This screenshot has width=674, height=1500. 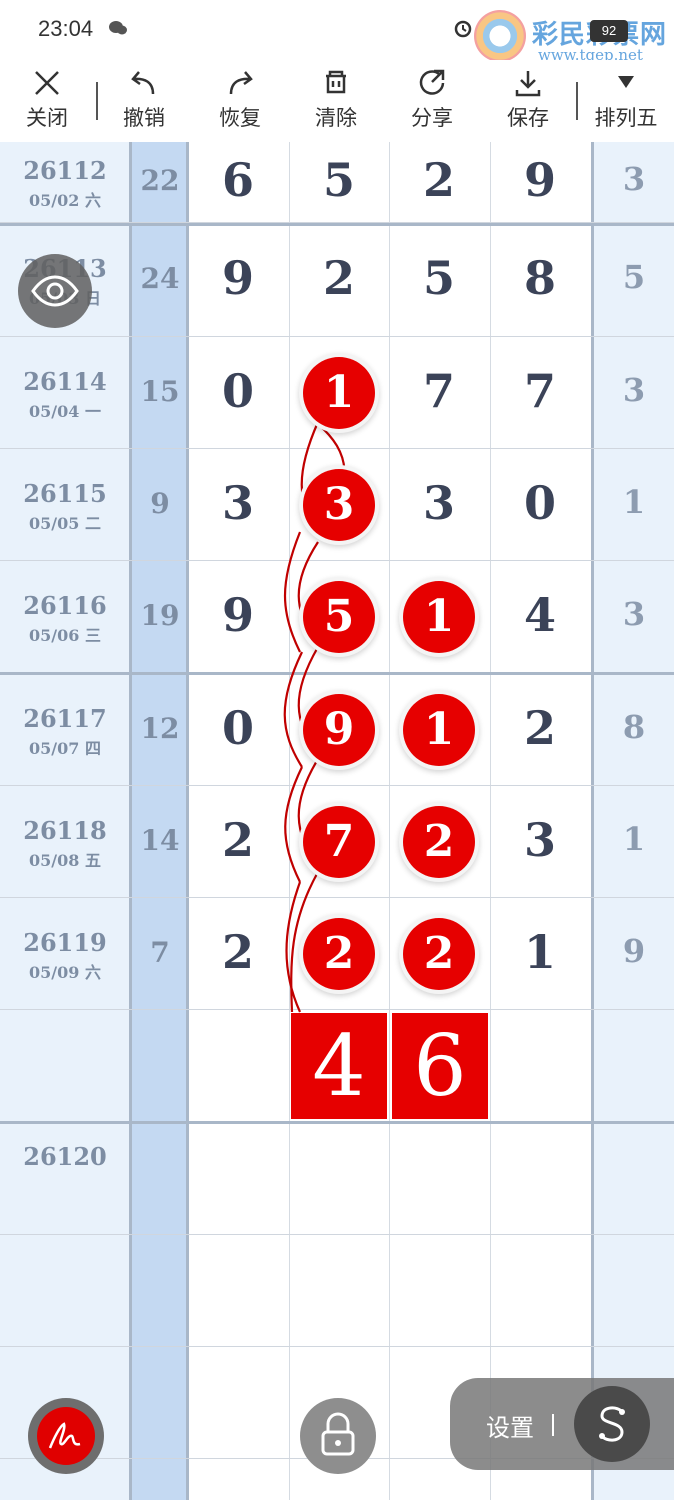 I want to click on lottery-type-label: 排列五, so click(x=626, y=118).